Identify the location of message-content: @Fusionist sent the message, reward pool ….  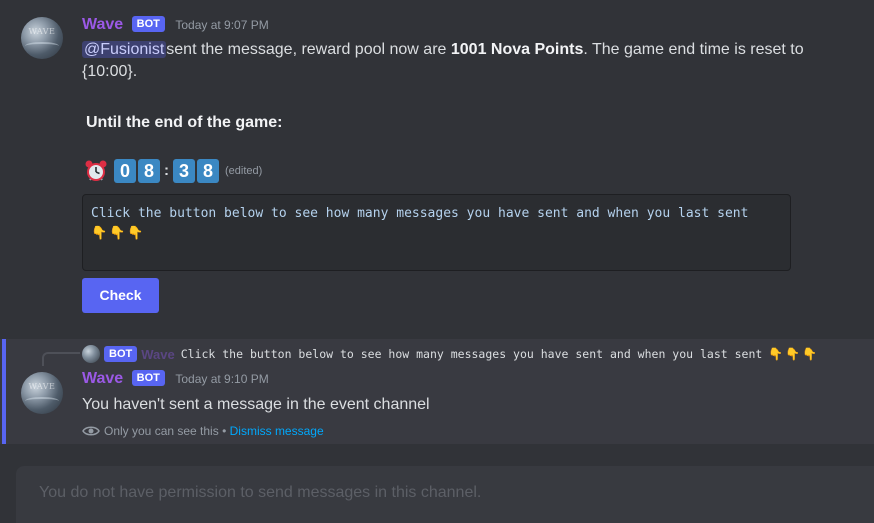
(462, 61).